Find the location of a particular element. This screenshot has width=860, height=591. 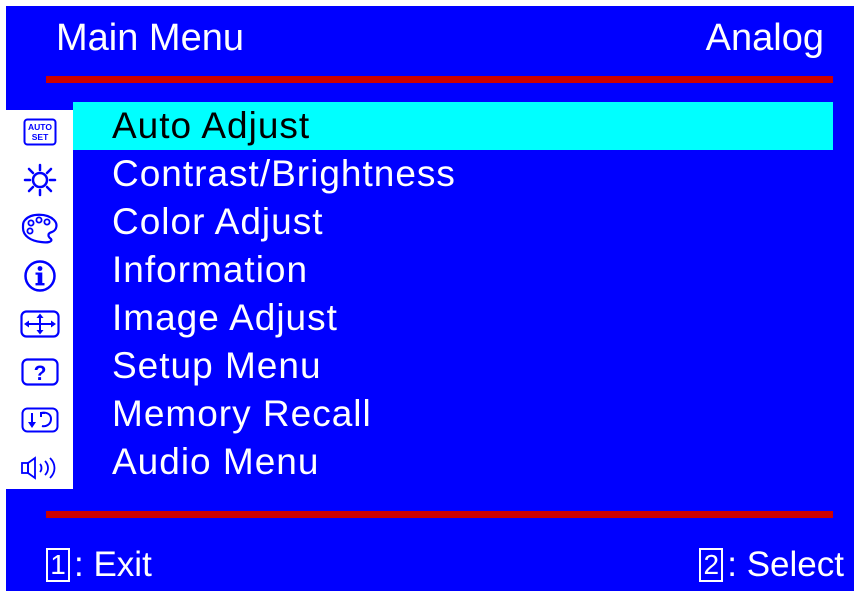

resize-arrows-icon is located at coordinates (39, 324).